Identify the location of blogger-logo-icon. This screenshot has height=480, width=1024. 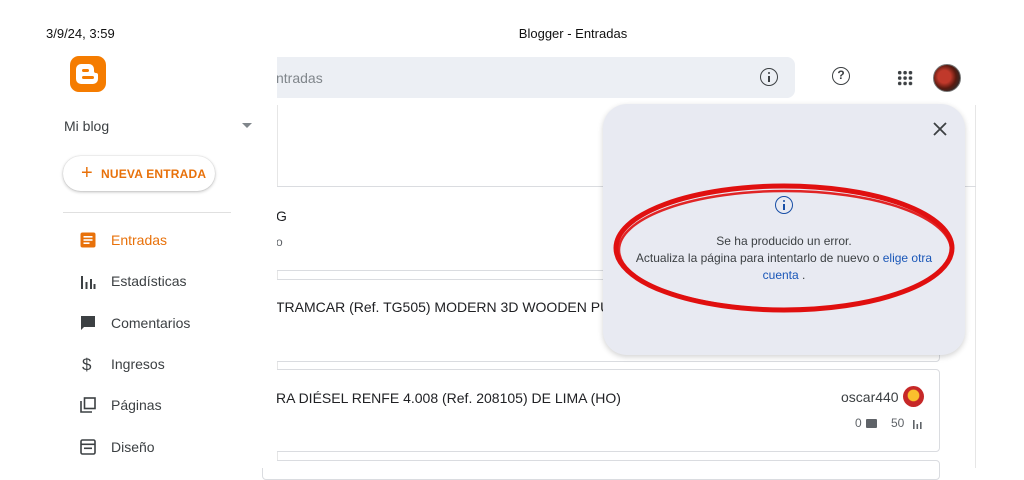
(88, 74).